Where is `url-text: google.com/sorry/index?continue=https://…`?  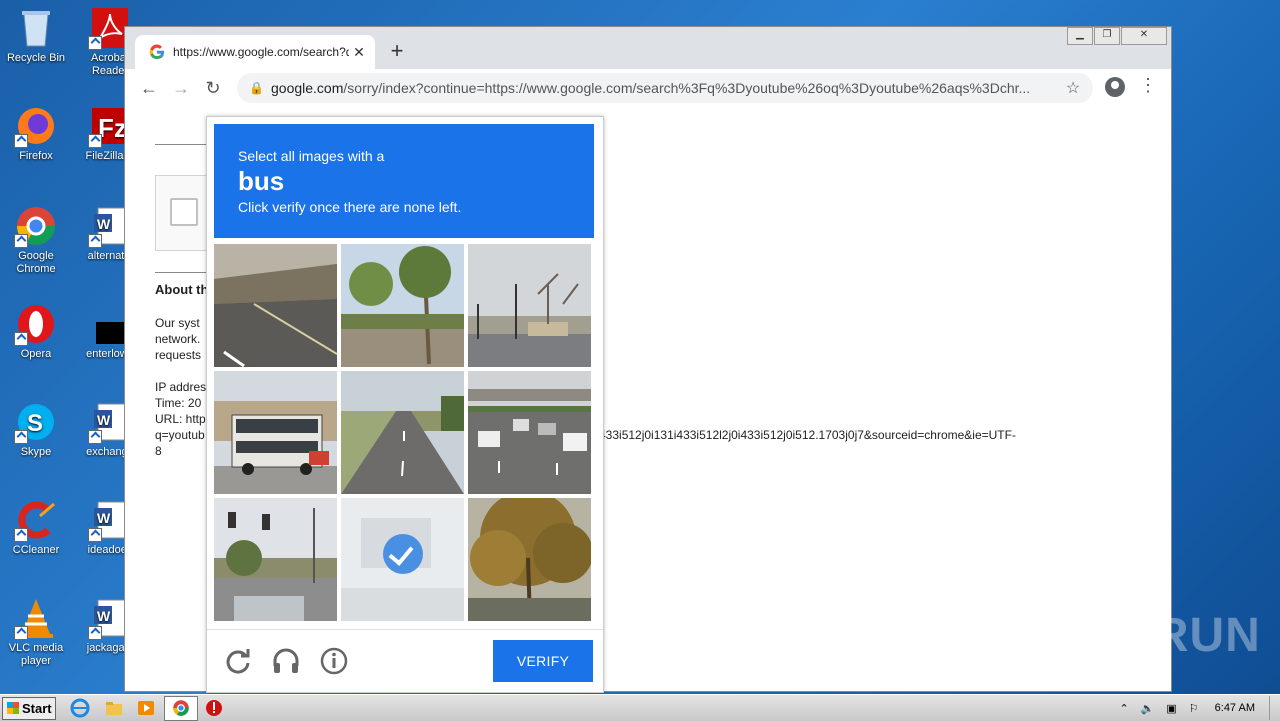
url-text: google.com/sorry/index?continue=https://… is located at coordinates (666, 88).